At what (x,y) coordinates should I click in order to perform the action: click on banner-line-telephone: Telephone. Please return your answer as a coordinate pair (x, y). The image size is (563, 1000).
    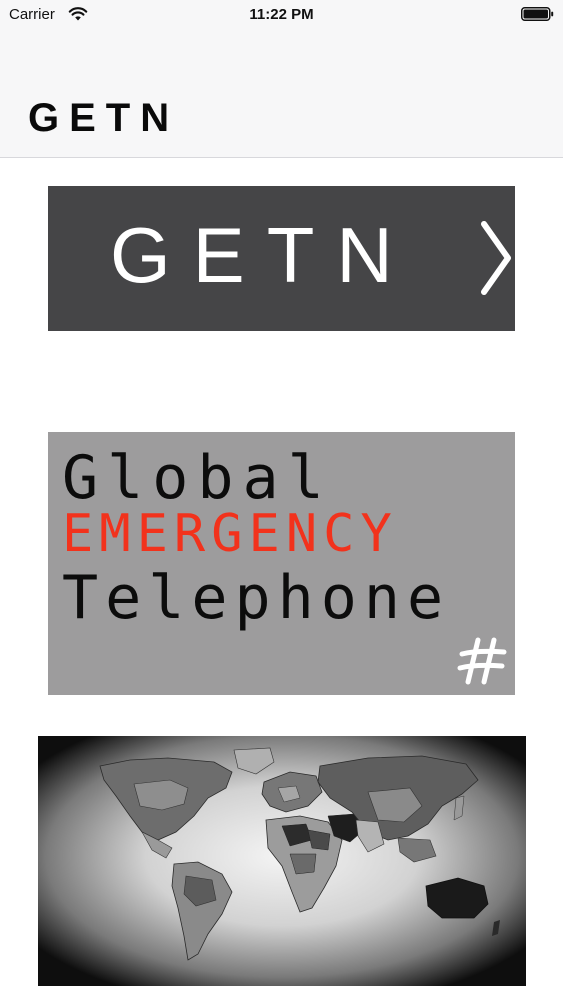
    Looking at the image, I should click on (256, 598).